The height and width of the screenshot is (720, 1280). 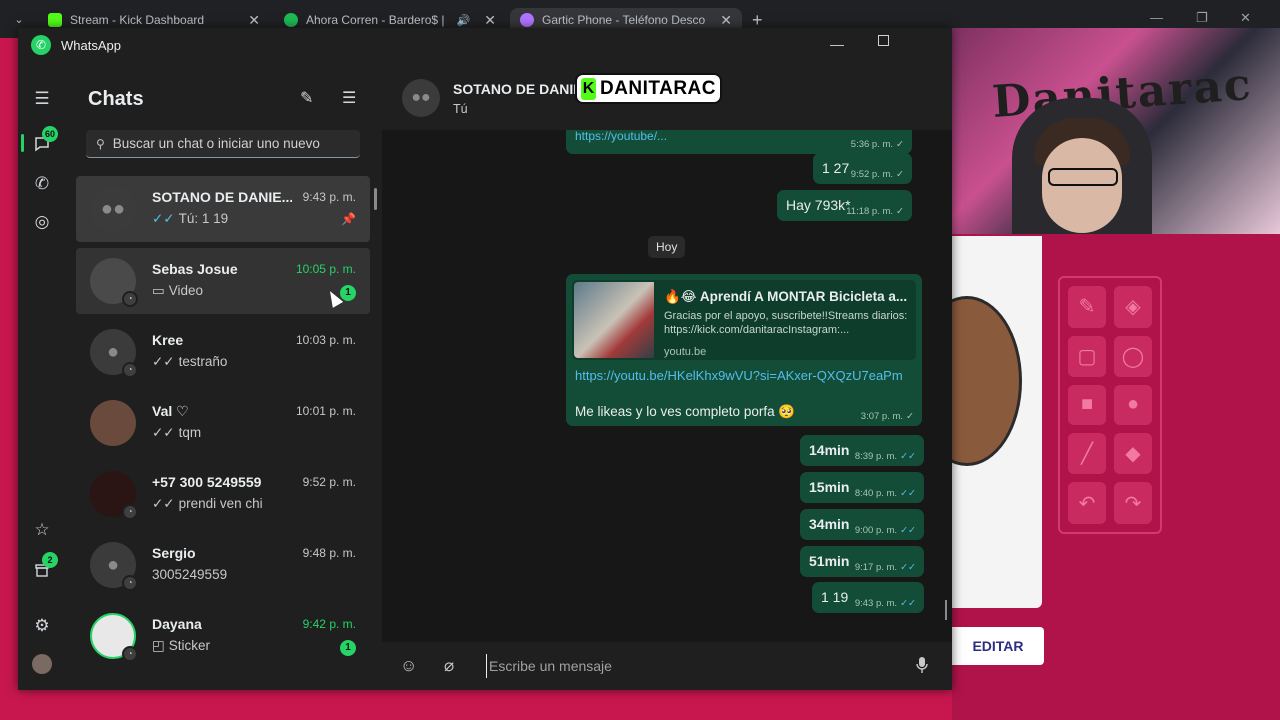 What do you see at coordinates (875, 211) in the screenshot?
I see `message-meta: 11:18 p. m. ✓` at bounding box center [875, 211].